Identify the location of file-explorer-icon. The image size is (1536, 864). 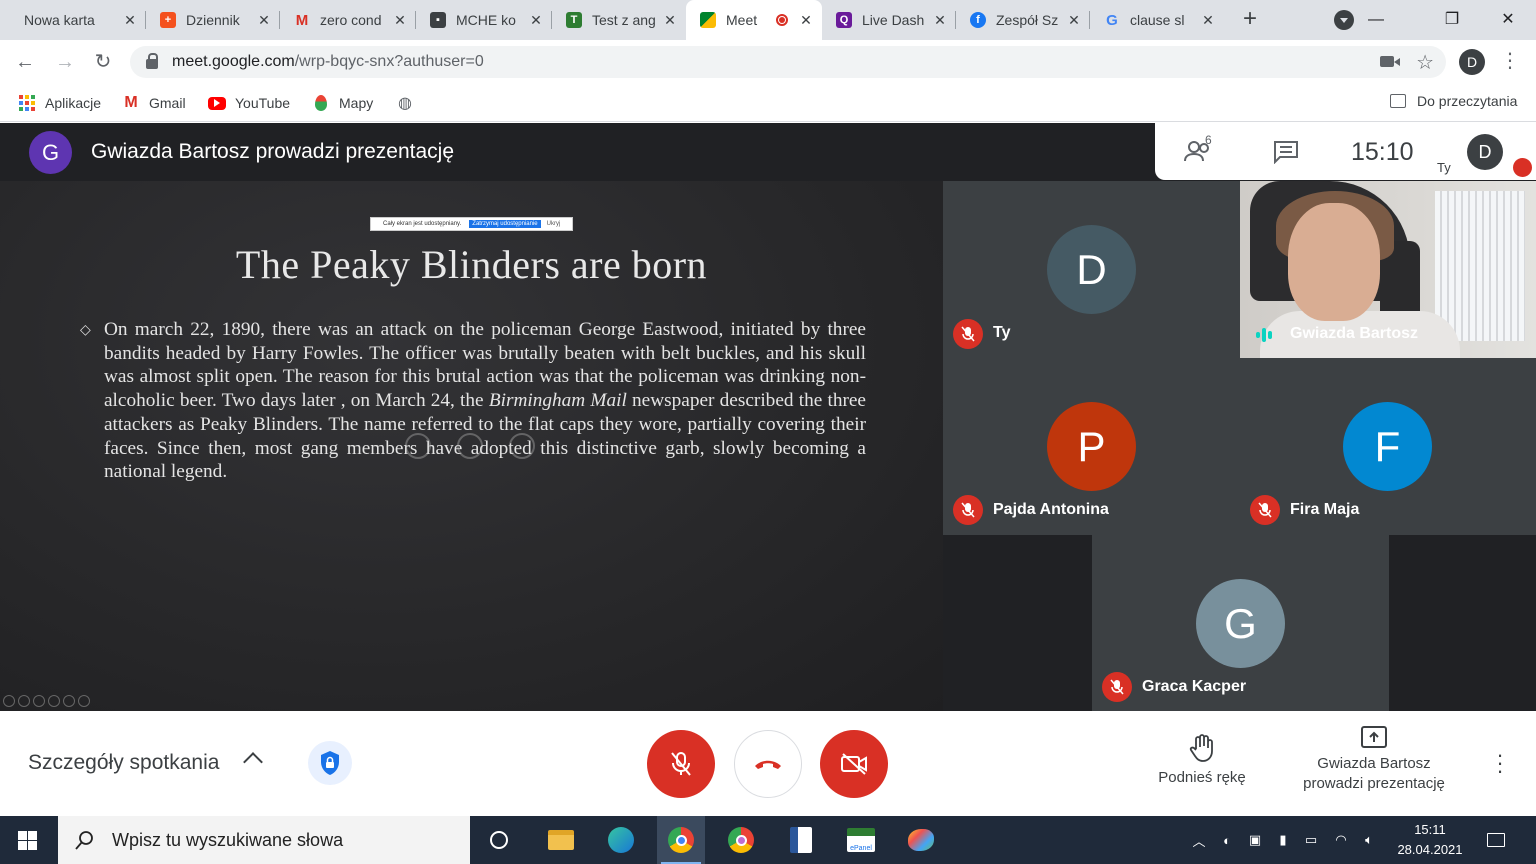
(561, 840).